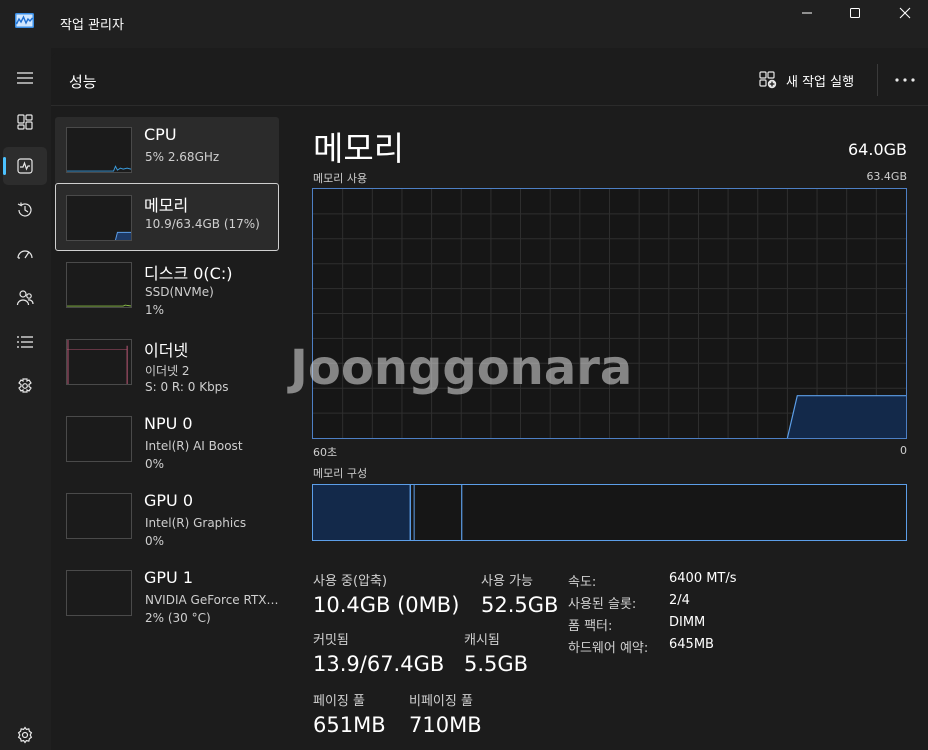  What do you see at coordinates (99, 439) in the screenshot?
I see `npu-thumbnail-graph` at bounding box center [99, 439].